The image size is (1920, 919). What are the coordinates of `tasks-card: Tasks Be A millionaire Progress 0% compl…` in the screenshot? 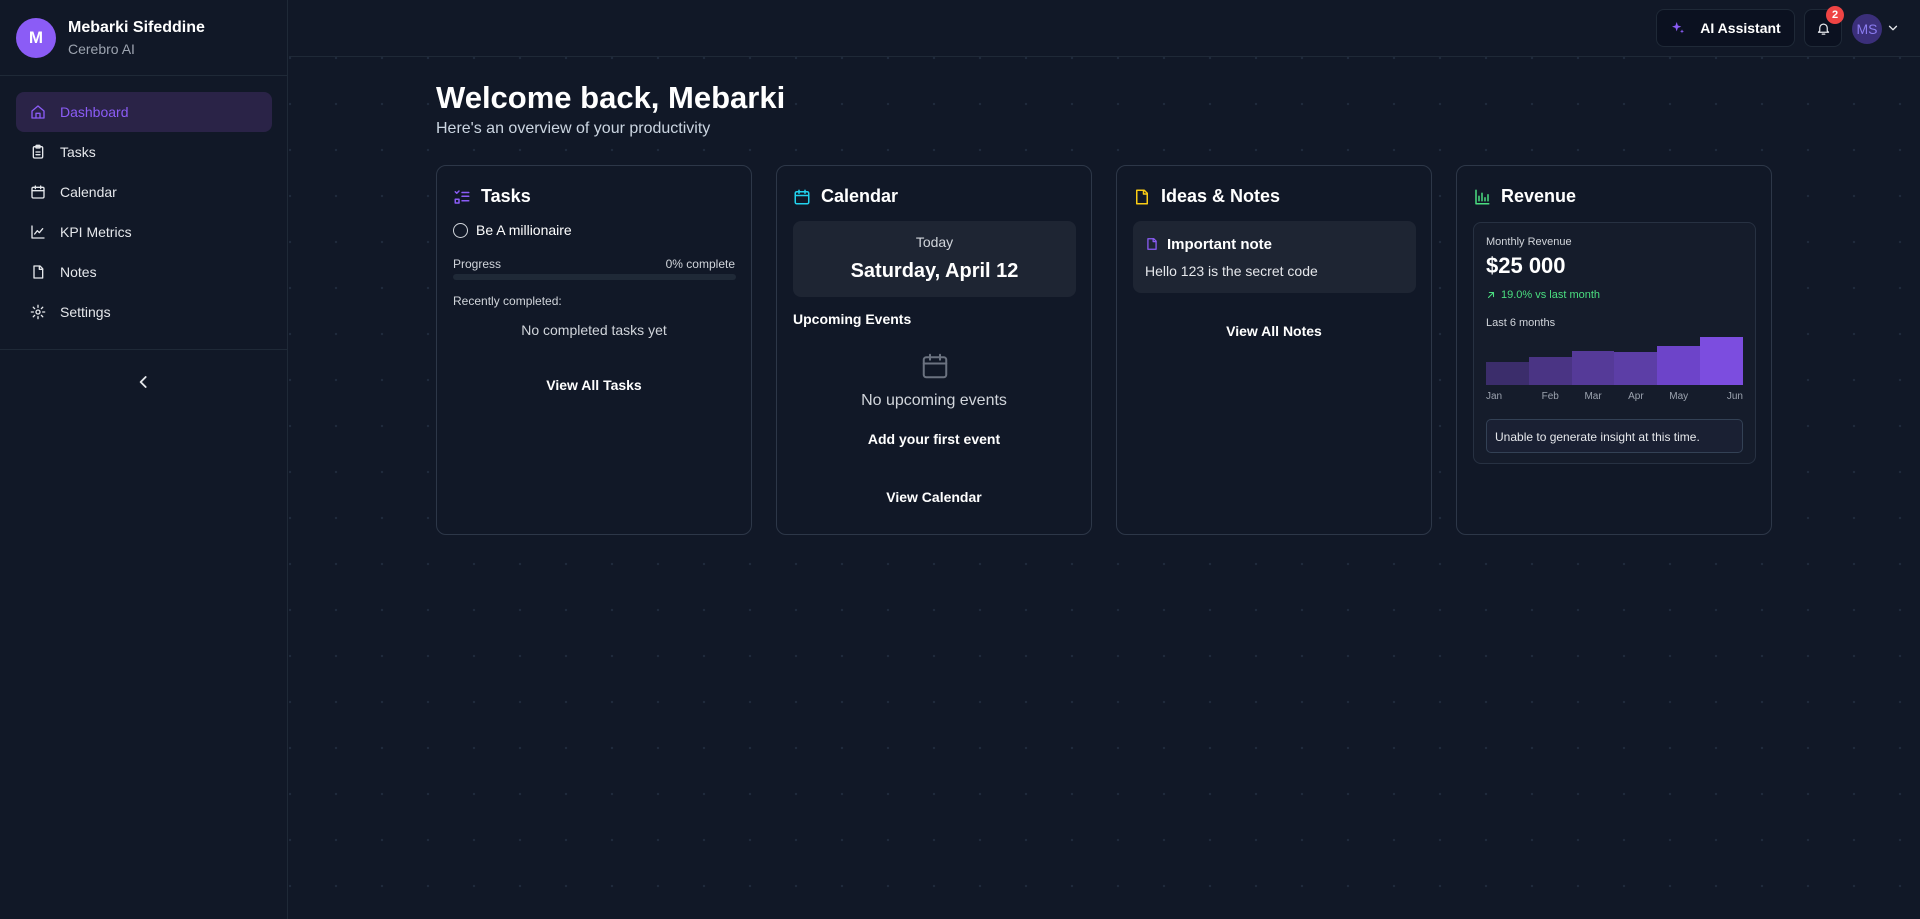 It's located at (594, 350).